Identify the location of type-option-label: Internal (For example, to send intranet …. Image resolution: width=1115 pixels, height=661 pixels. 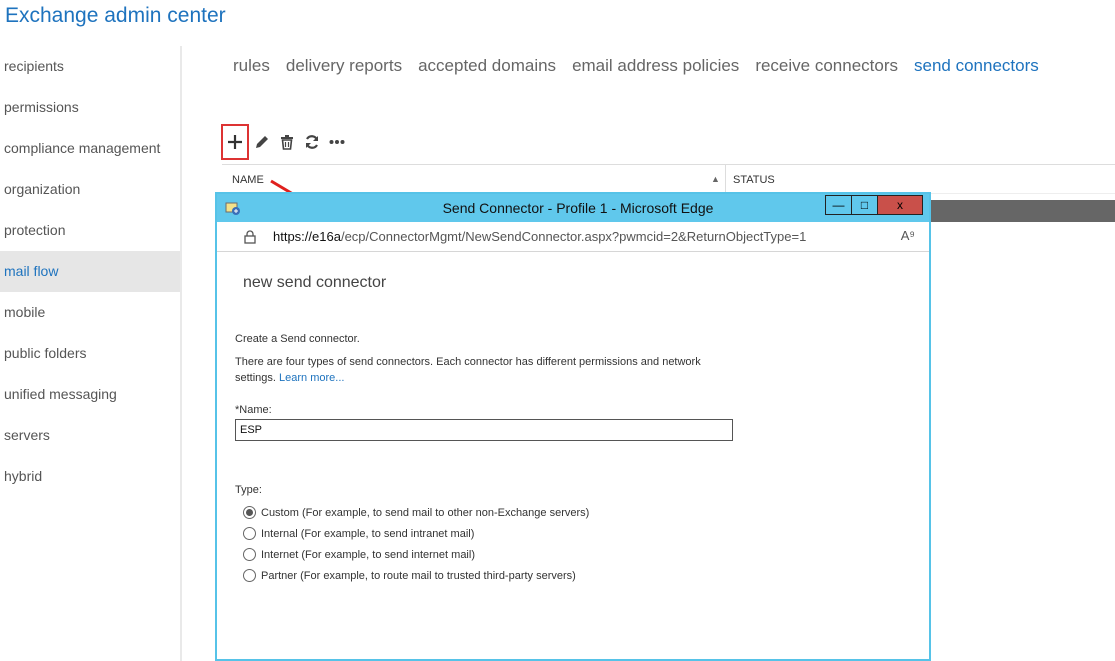
(368, 533).